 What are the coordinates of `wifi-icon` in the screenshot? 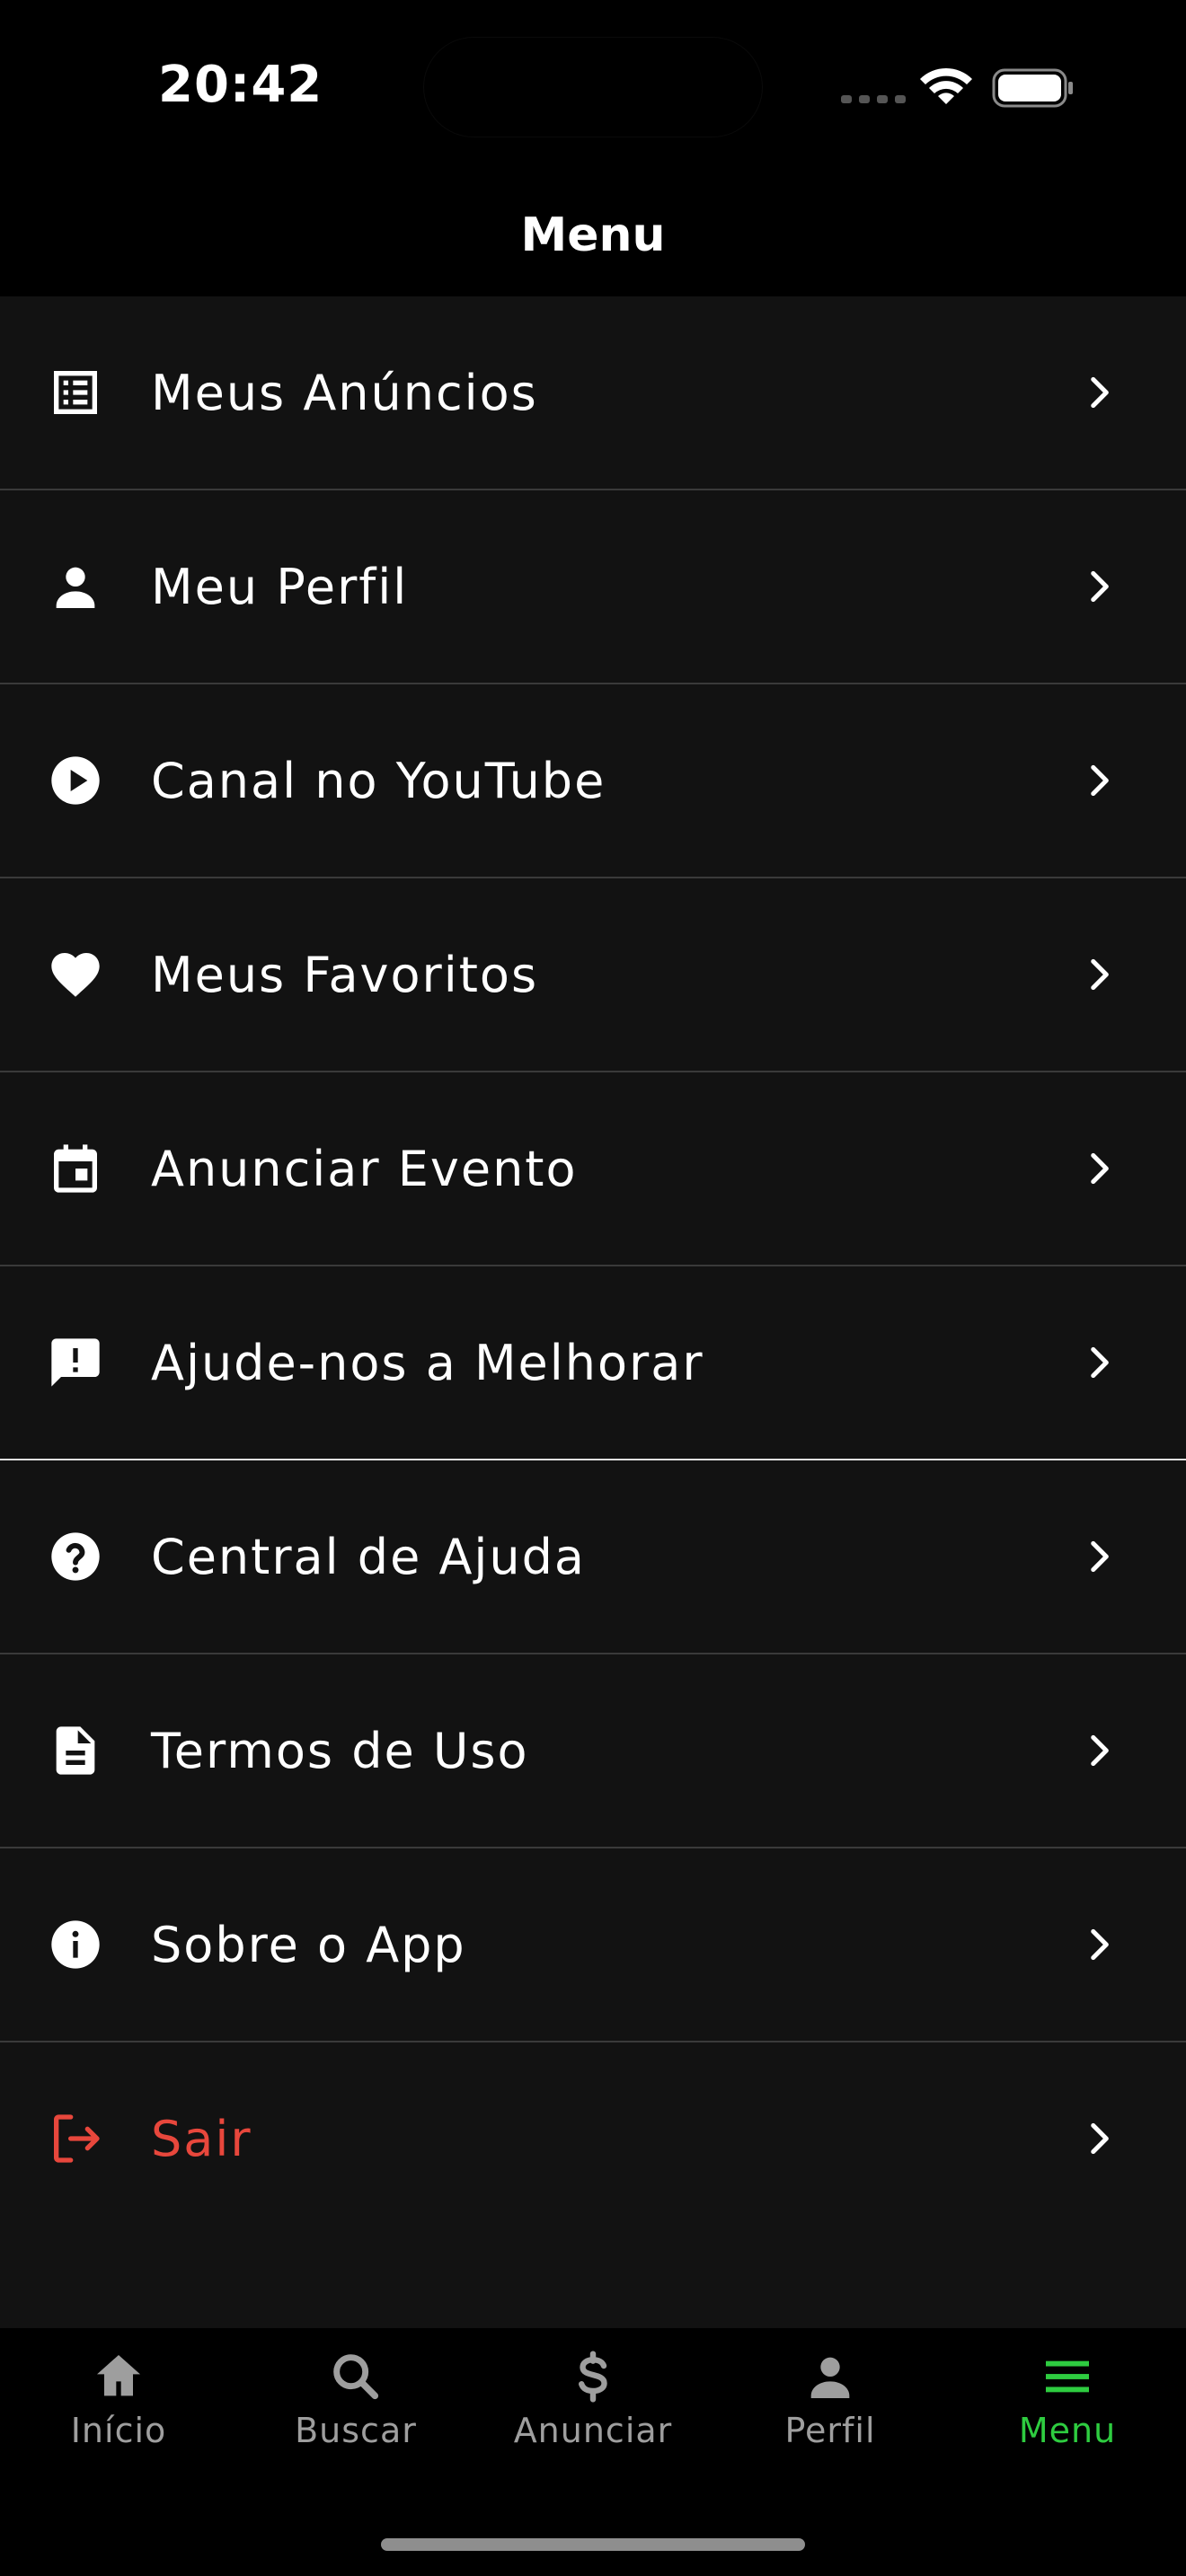 It's located at (946, 85).